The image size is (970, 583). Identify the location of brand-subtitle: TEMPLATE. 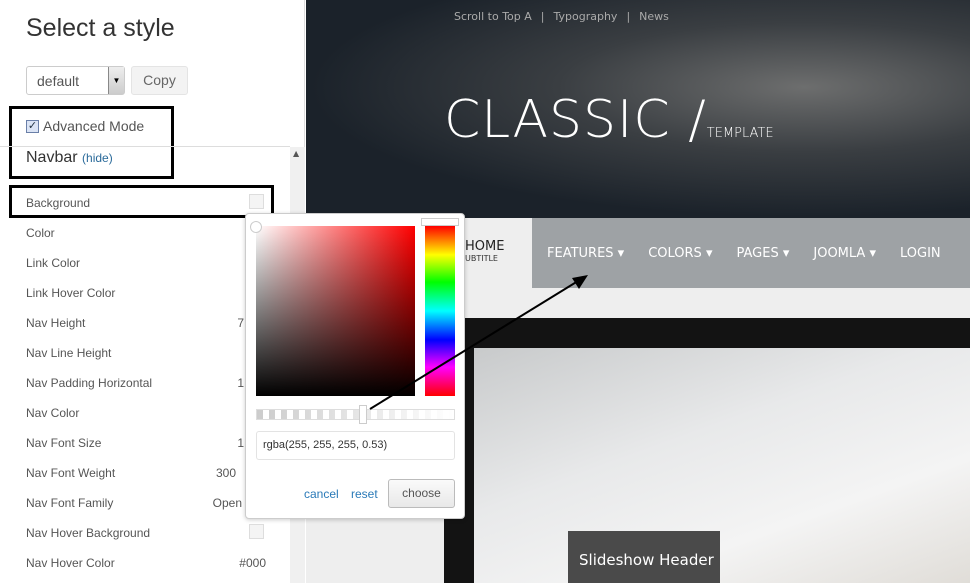
(740, 133).